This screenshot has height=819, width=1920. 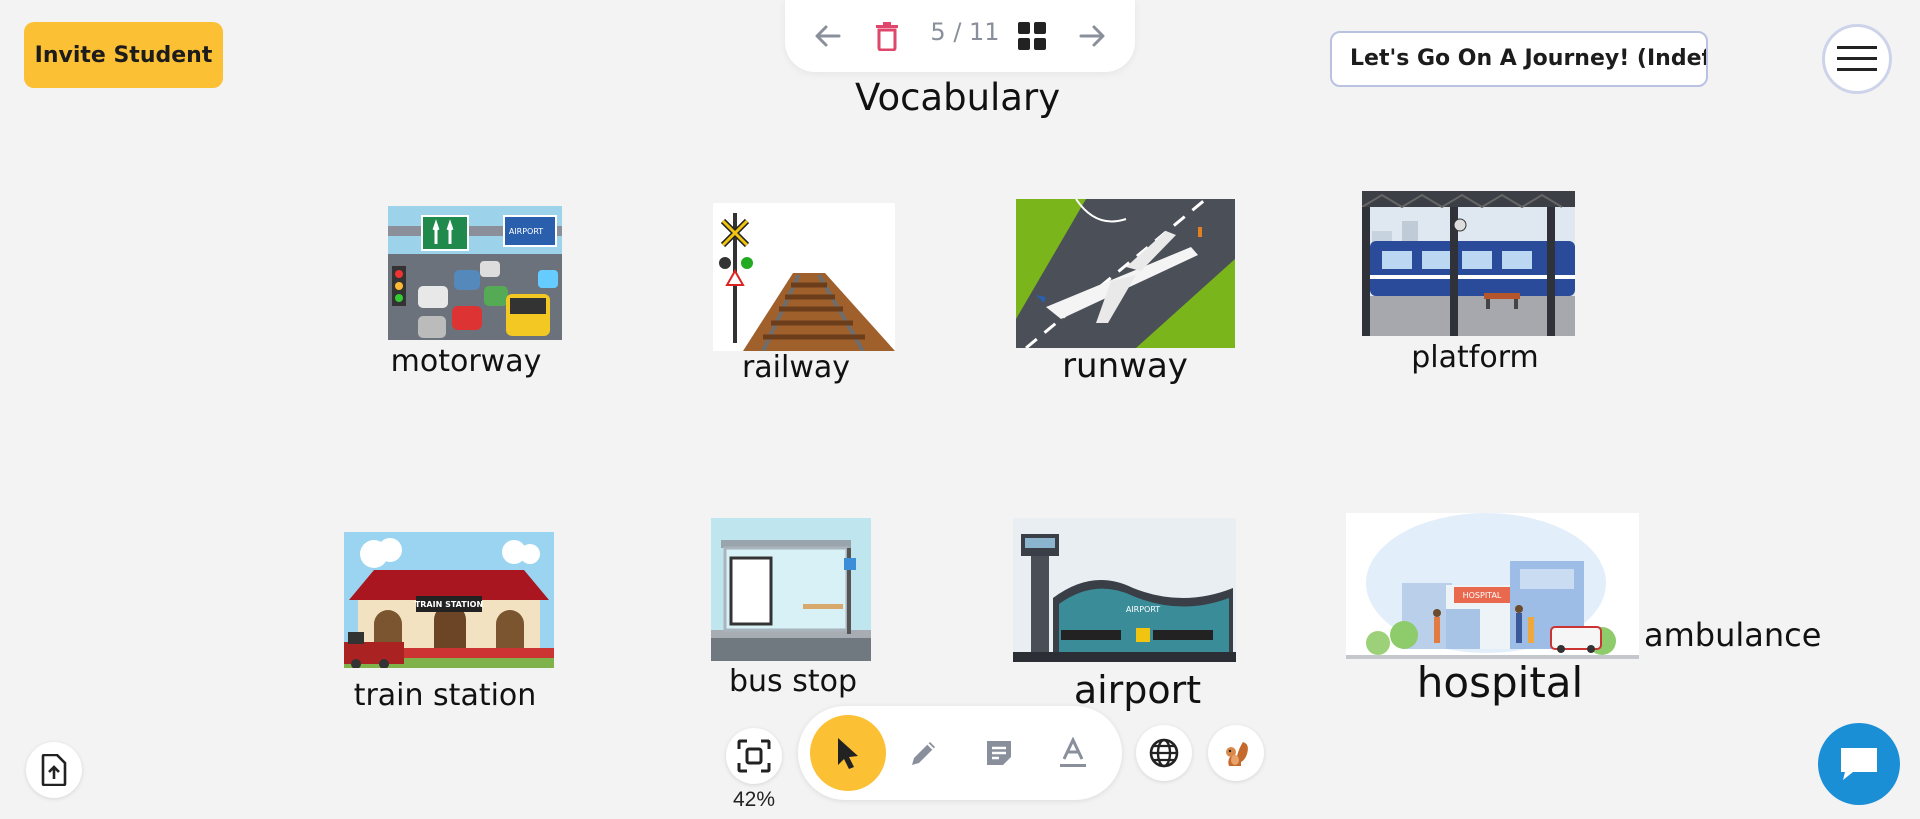 I want to click on chat-bubble-icon, so click(x=1859, y=764).